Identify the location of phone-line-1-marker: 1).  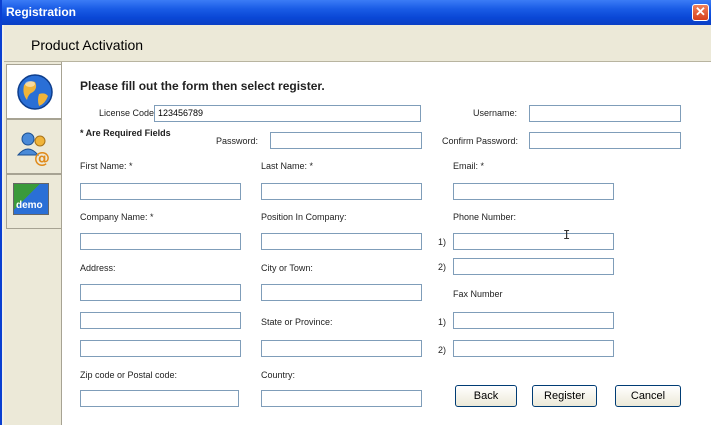
(442, 242).